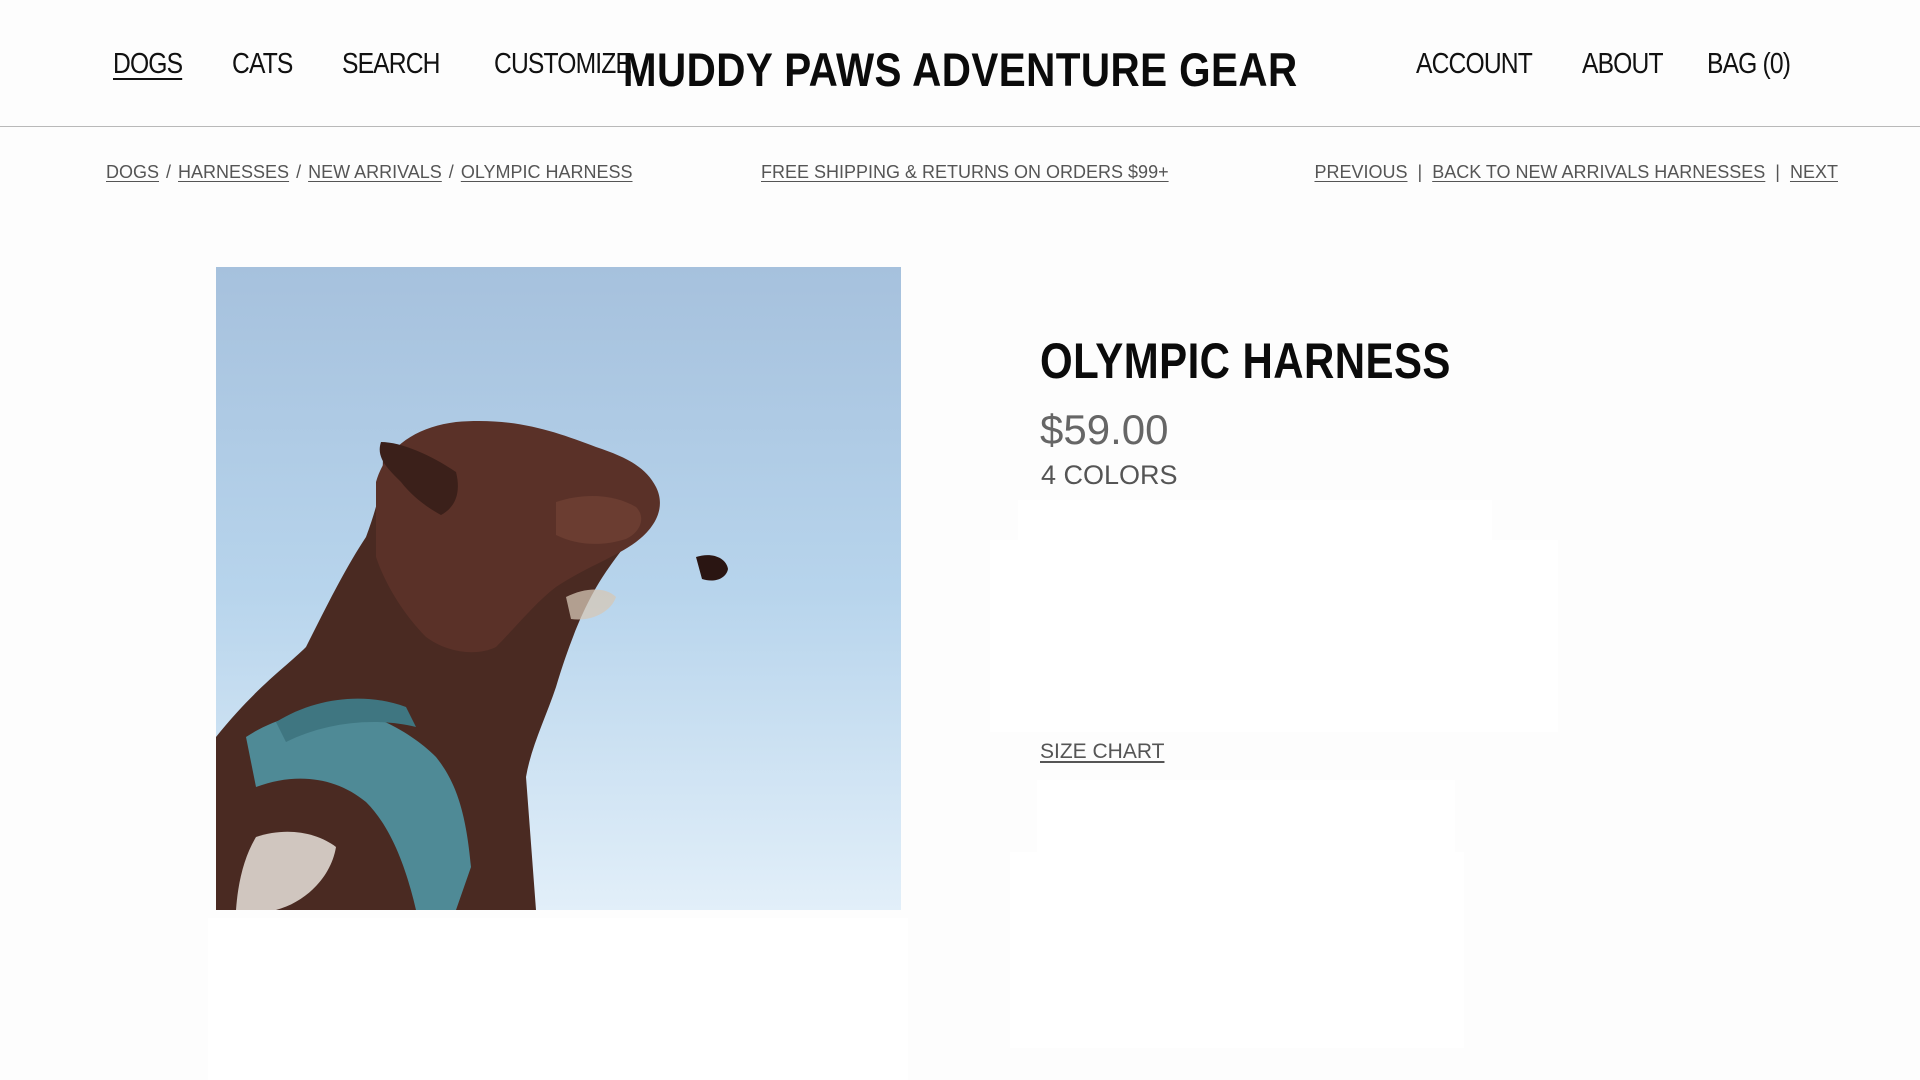 This screenshot has height=1080, width=1920. I want to click on product-title: OLYMPIC HARNESS, so click(1245, 360).